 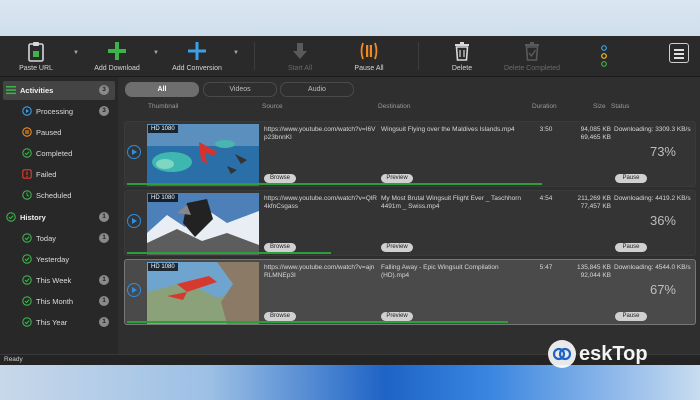 What do you see at coordinates (599, 106) in the screenshot?
I see `column-header-size: Size` at bounding box center [599, 106].